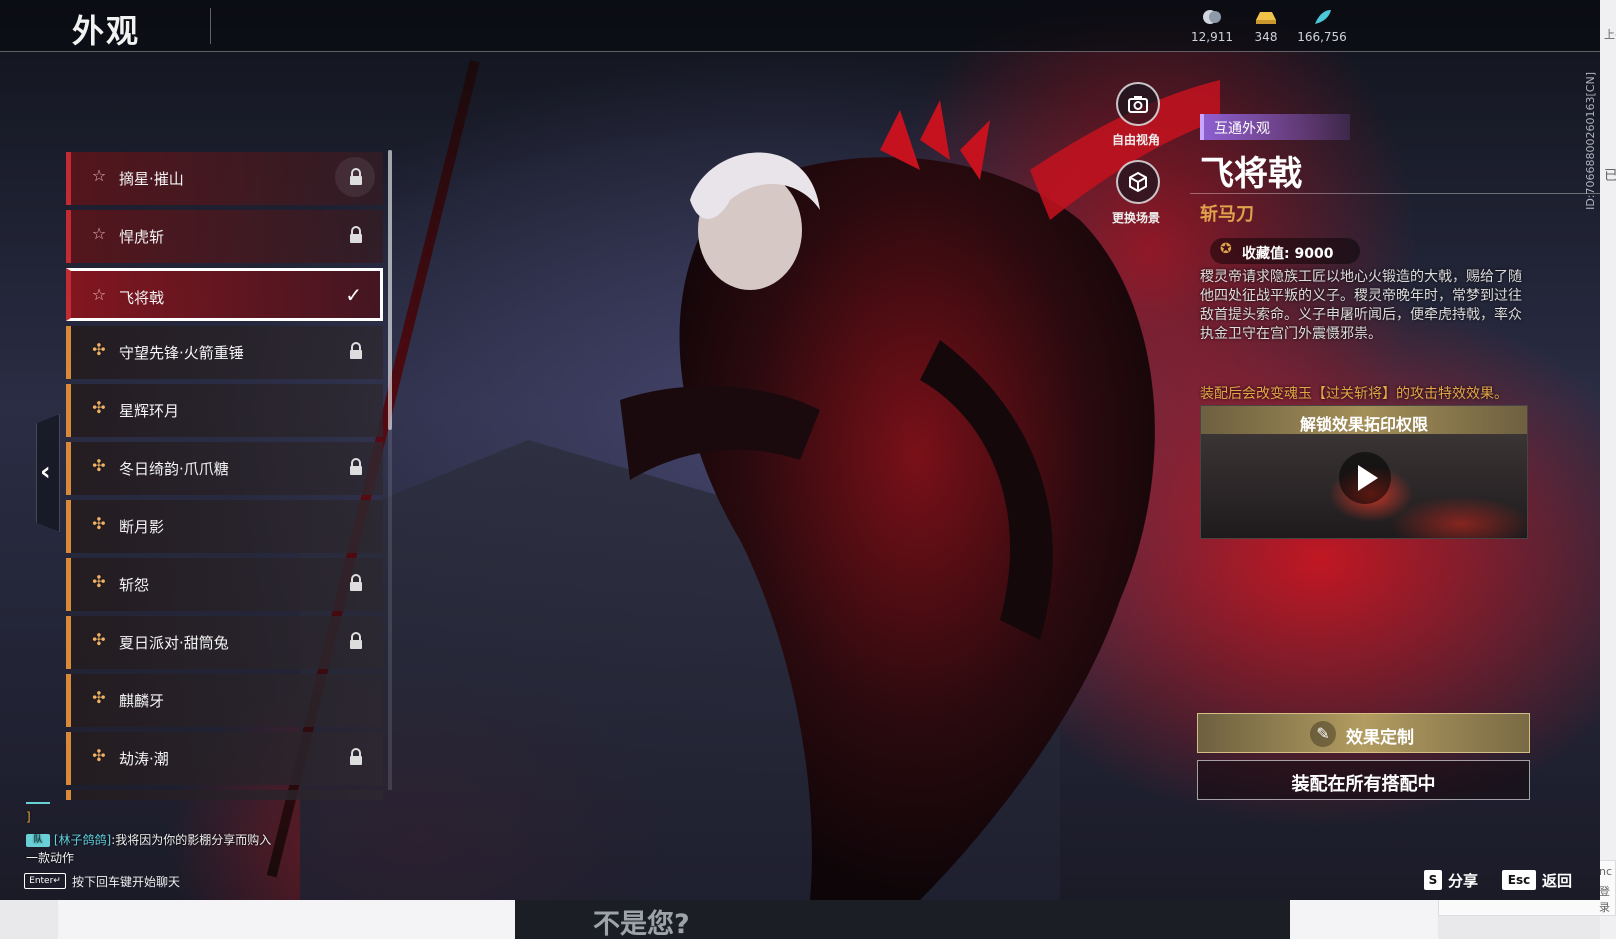 This screenshot has height=939, width=1616. I want to click on currency-gold-ingot: 348, so click(1266, 26).